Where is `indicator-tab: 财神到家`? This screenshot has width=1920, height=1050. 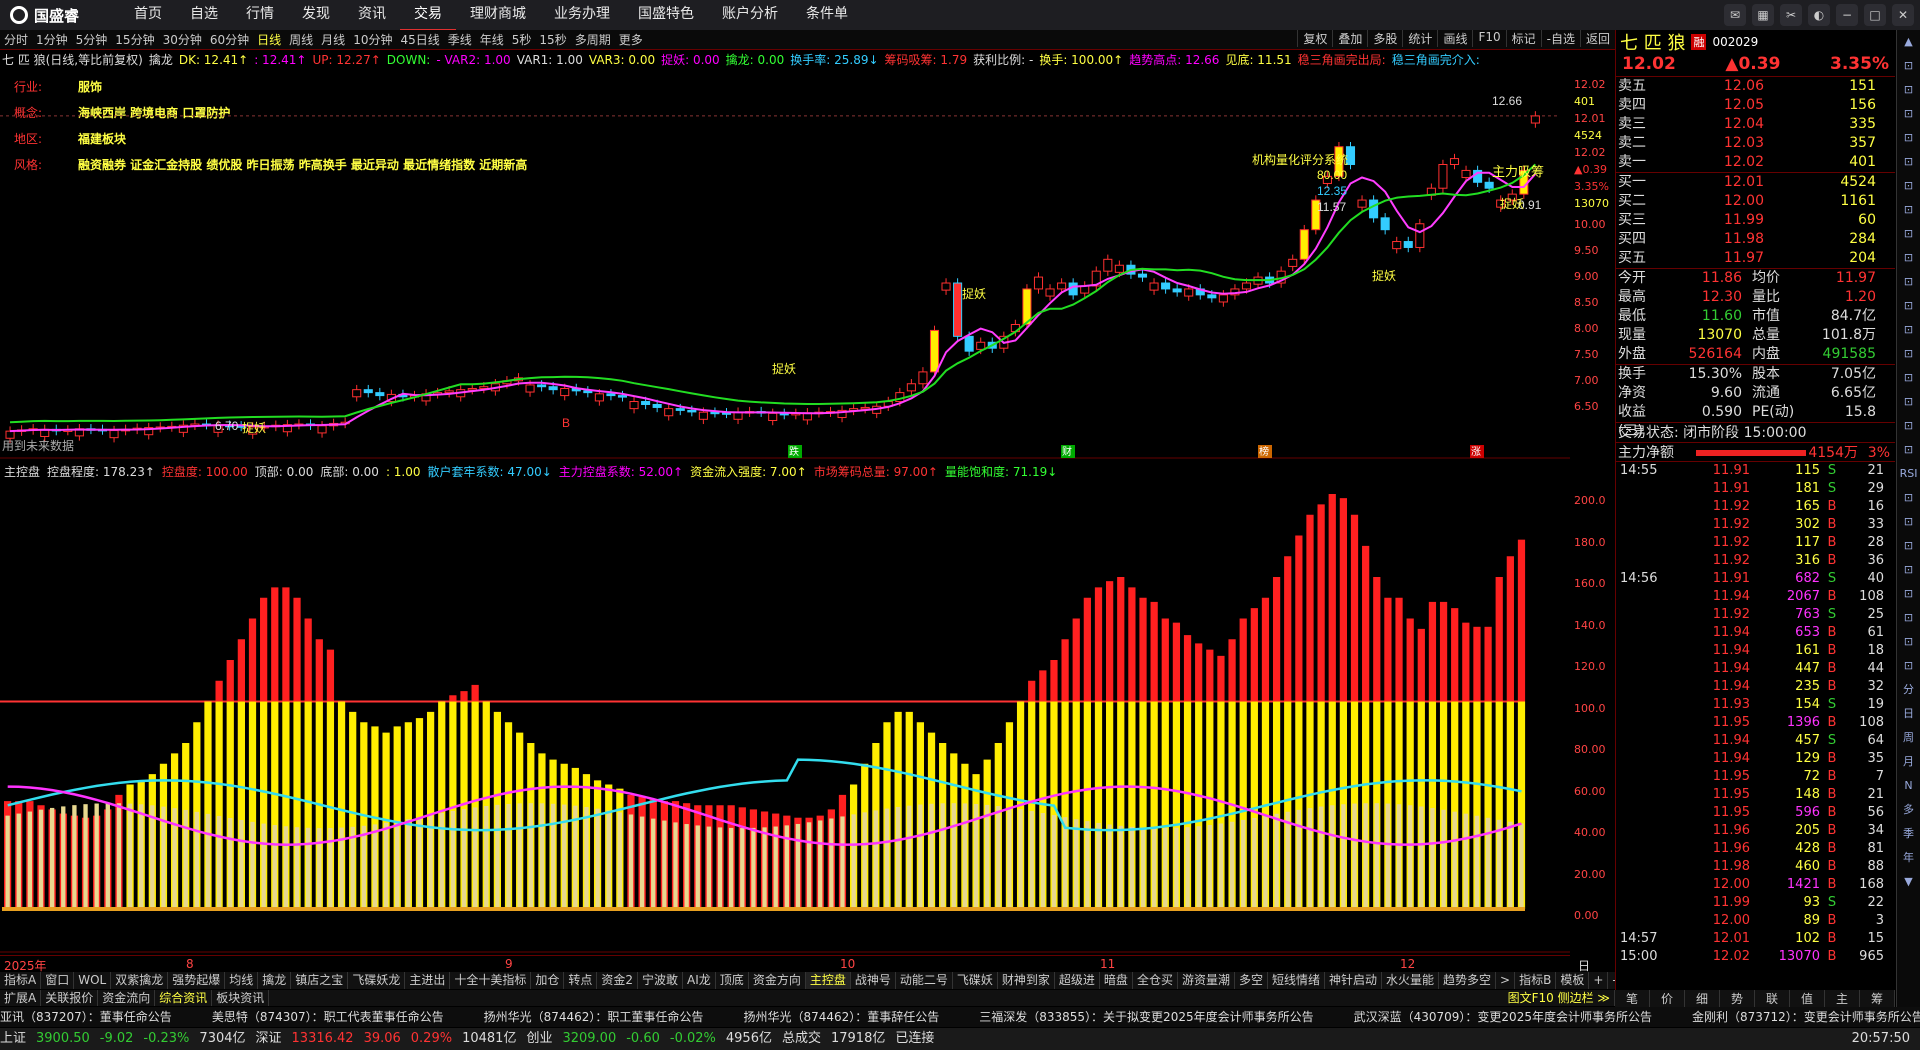
indicator-tab: 财神到家 is located at coordinates (1026, 980).